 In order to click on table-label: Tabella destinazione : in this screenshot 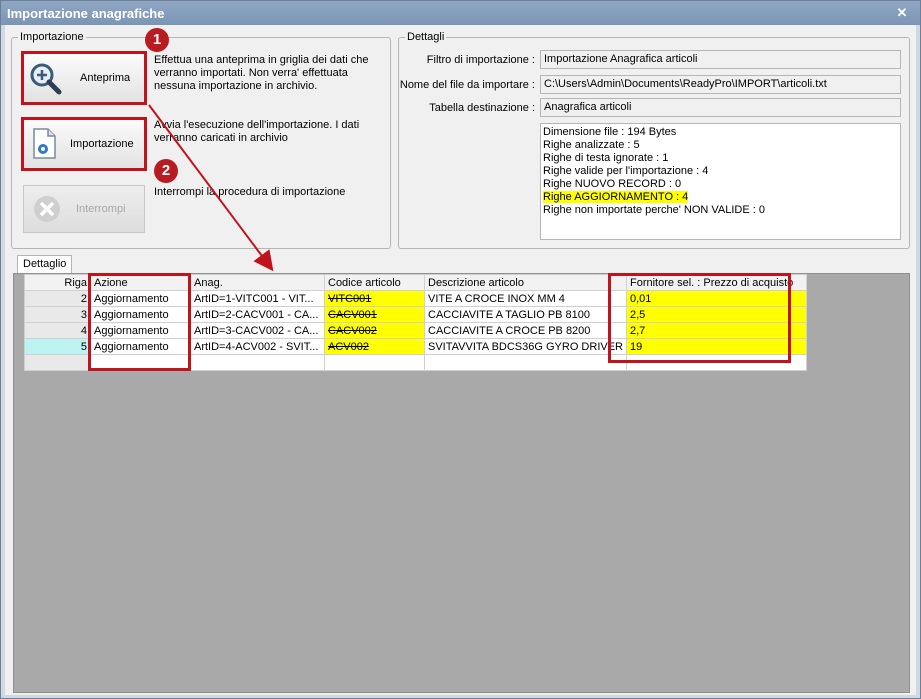, I will do `click(482, 108)`.